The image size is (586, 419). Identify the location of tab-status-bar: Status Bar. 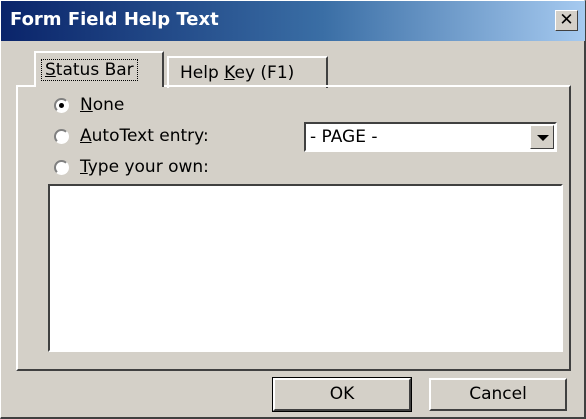
(99, 69).